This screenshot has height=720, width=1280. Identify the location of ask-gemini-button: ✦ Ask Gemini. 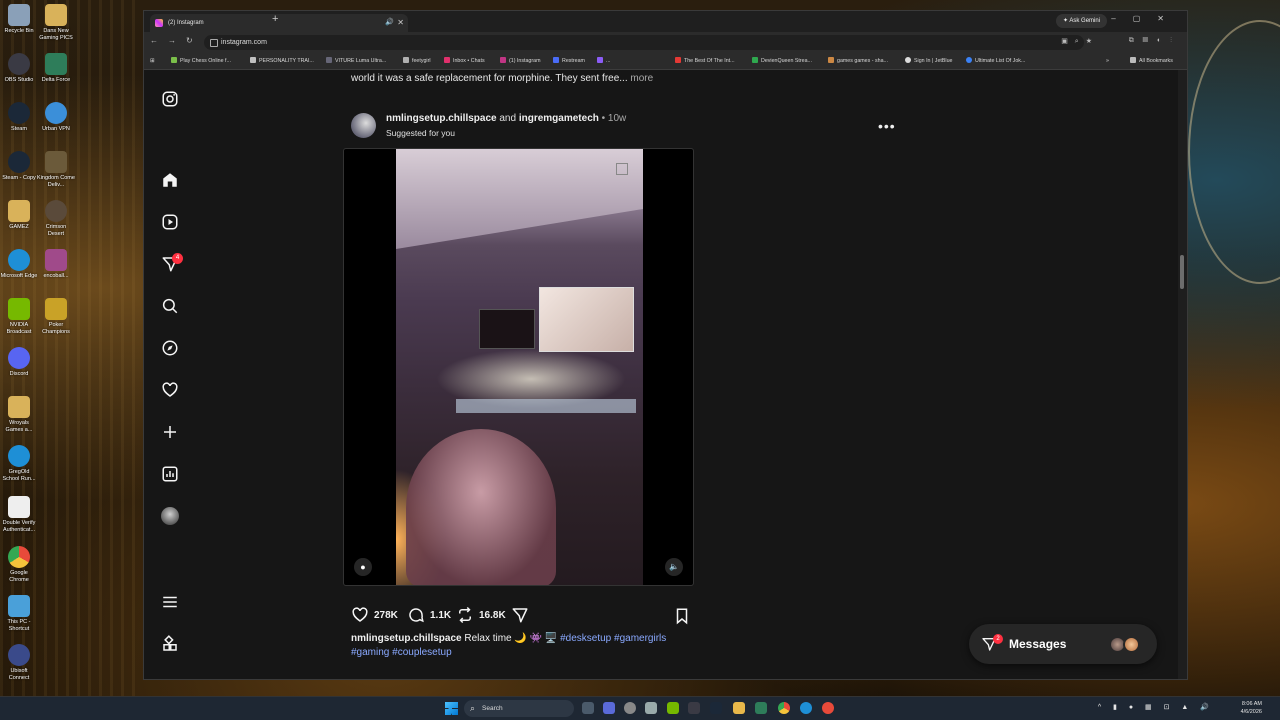
(1082, 21).